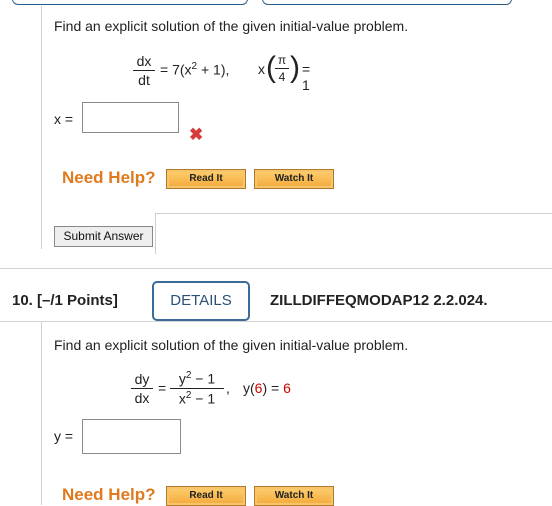 This screenshot has width=552, height=506. I want to click on q10-lhs-fraction: dy dx, so click(142, 388).